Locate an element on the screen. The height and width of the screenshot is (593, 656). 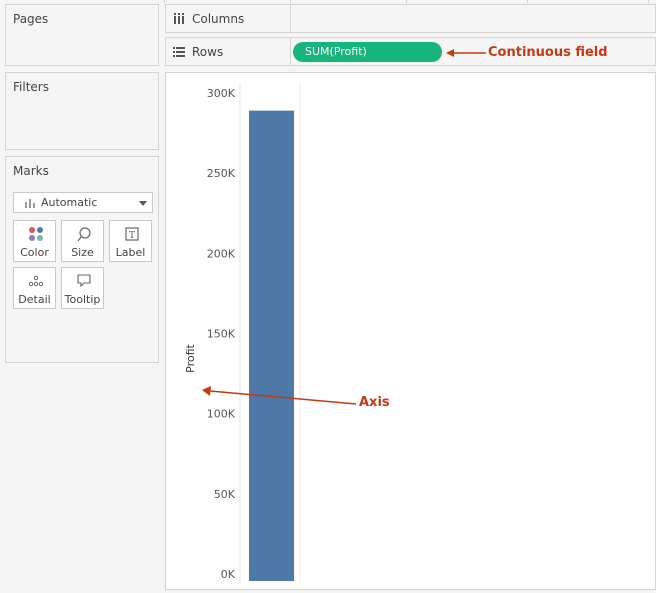
continuous-field-annotation: Continuous field is located at coordinates (548, 52).